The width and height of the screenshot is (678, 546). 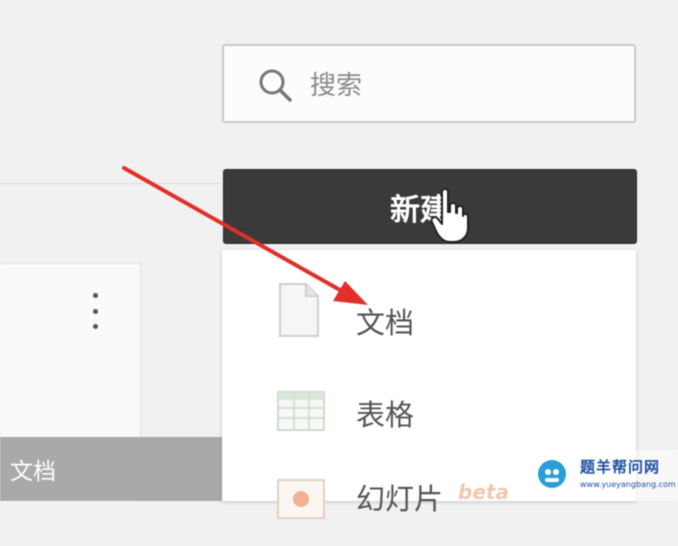 What do you see at coordinates (400, 499) in the screenshot?
I see `menu-item-slides-label: 幻灯片` at bounding box center [400, 499].